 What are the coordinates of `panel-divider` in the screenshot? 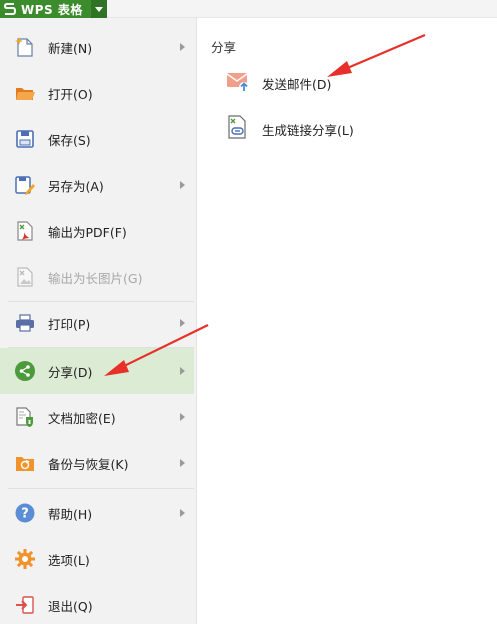 It's located at (196, 321).